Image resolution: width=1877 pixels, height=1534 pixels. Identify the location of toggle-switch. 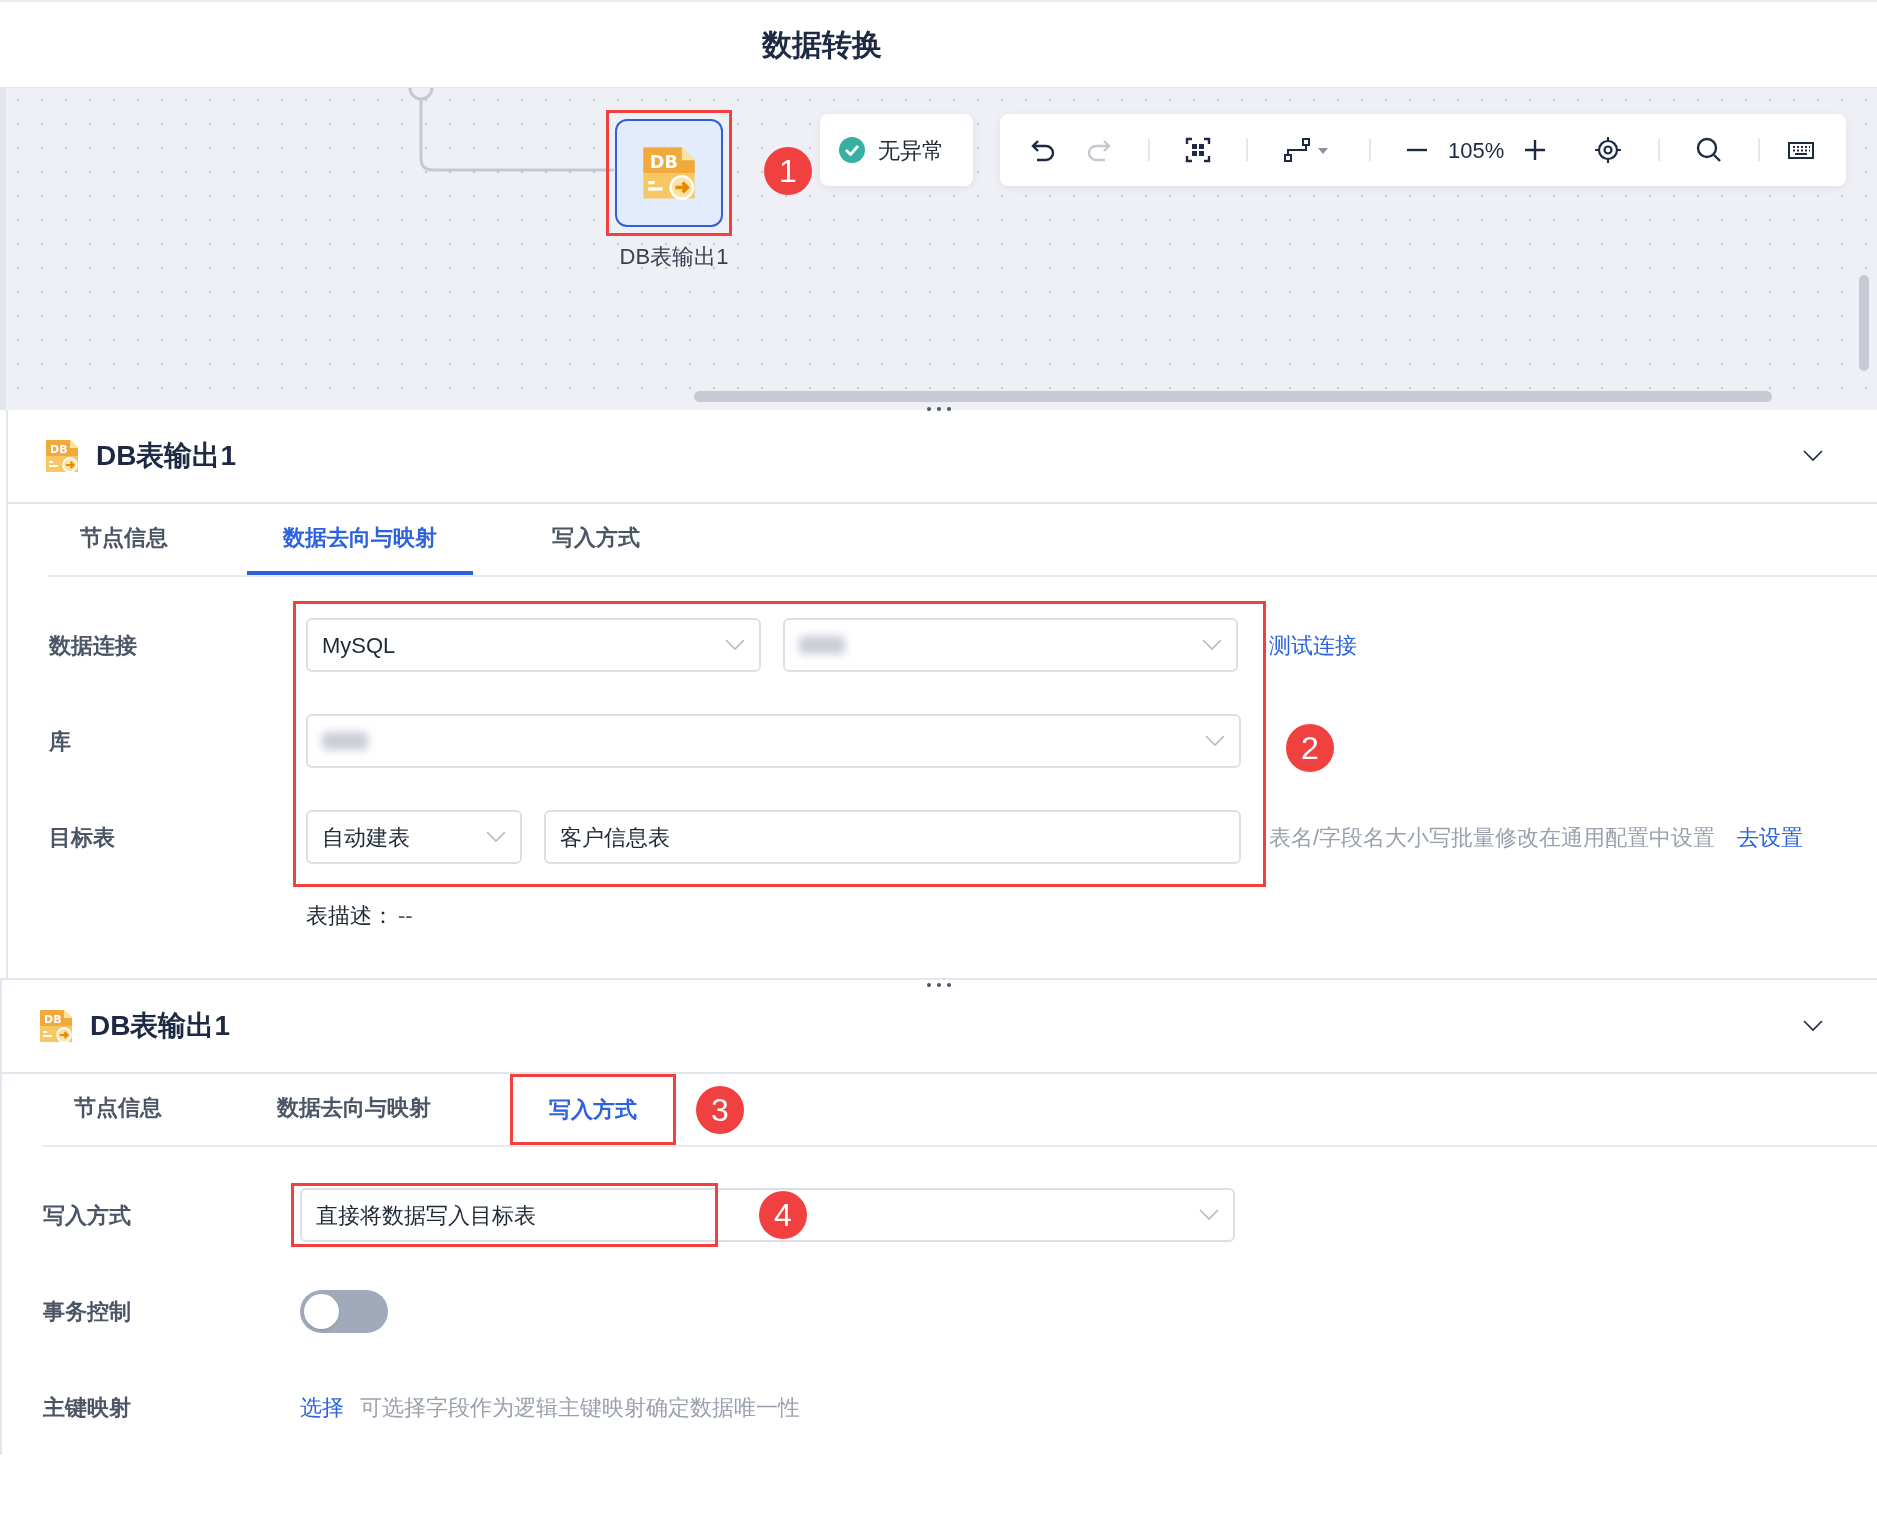
(344, 1311).